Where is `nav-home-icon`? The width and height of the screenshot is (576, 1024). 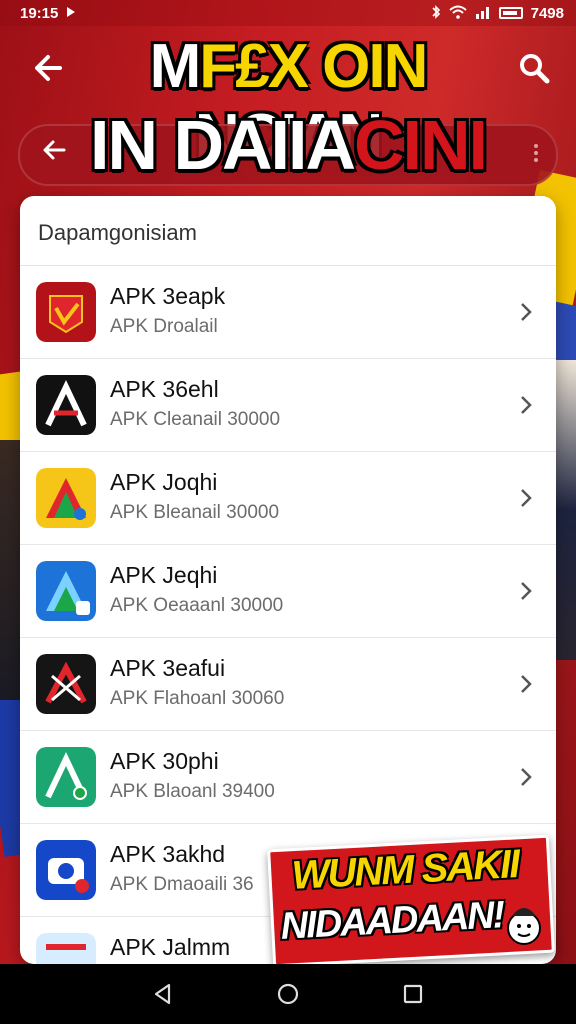 nav-home-icon is located at coordinates (288, 994).